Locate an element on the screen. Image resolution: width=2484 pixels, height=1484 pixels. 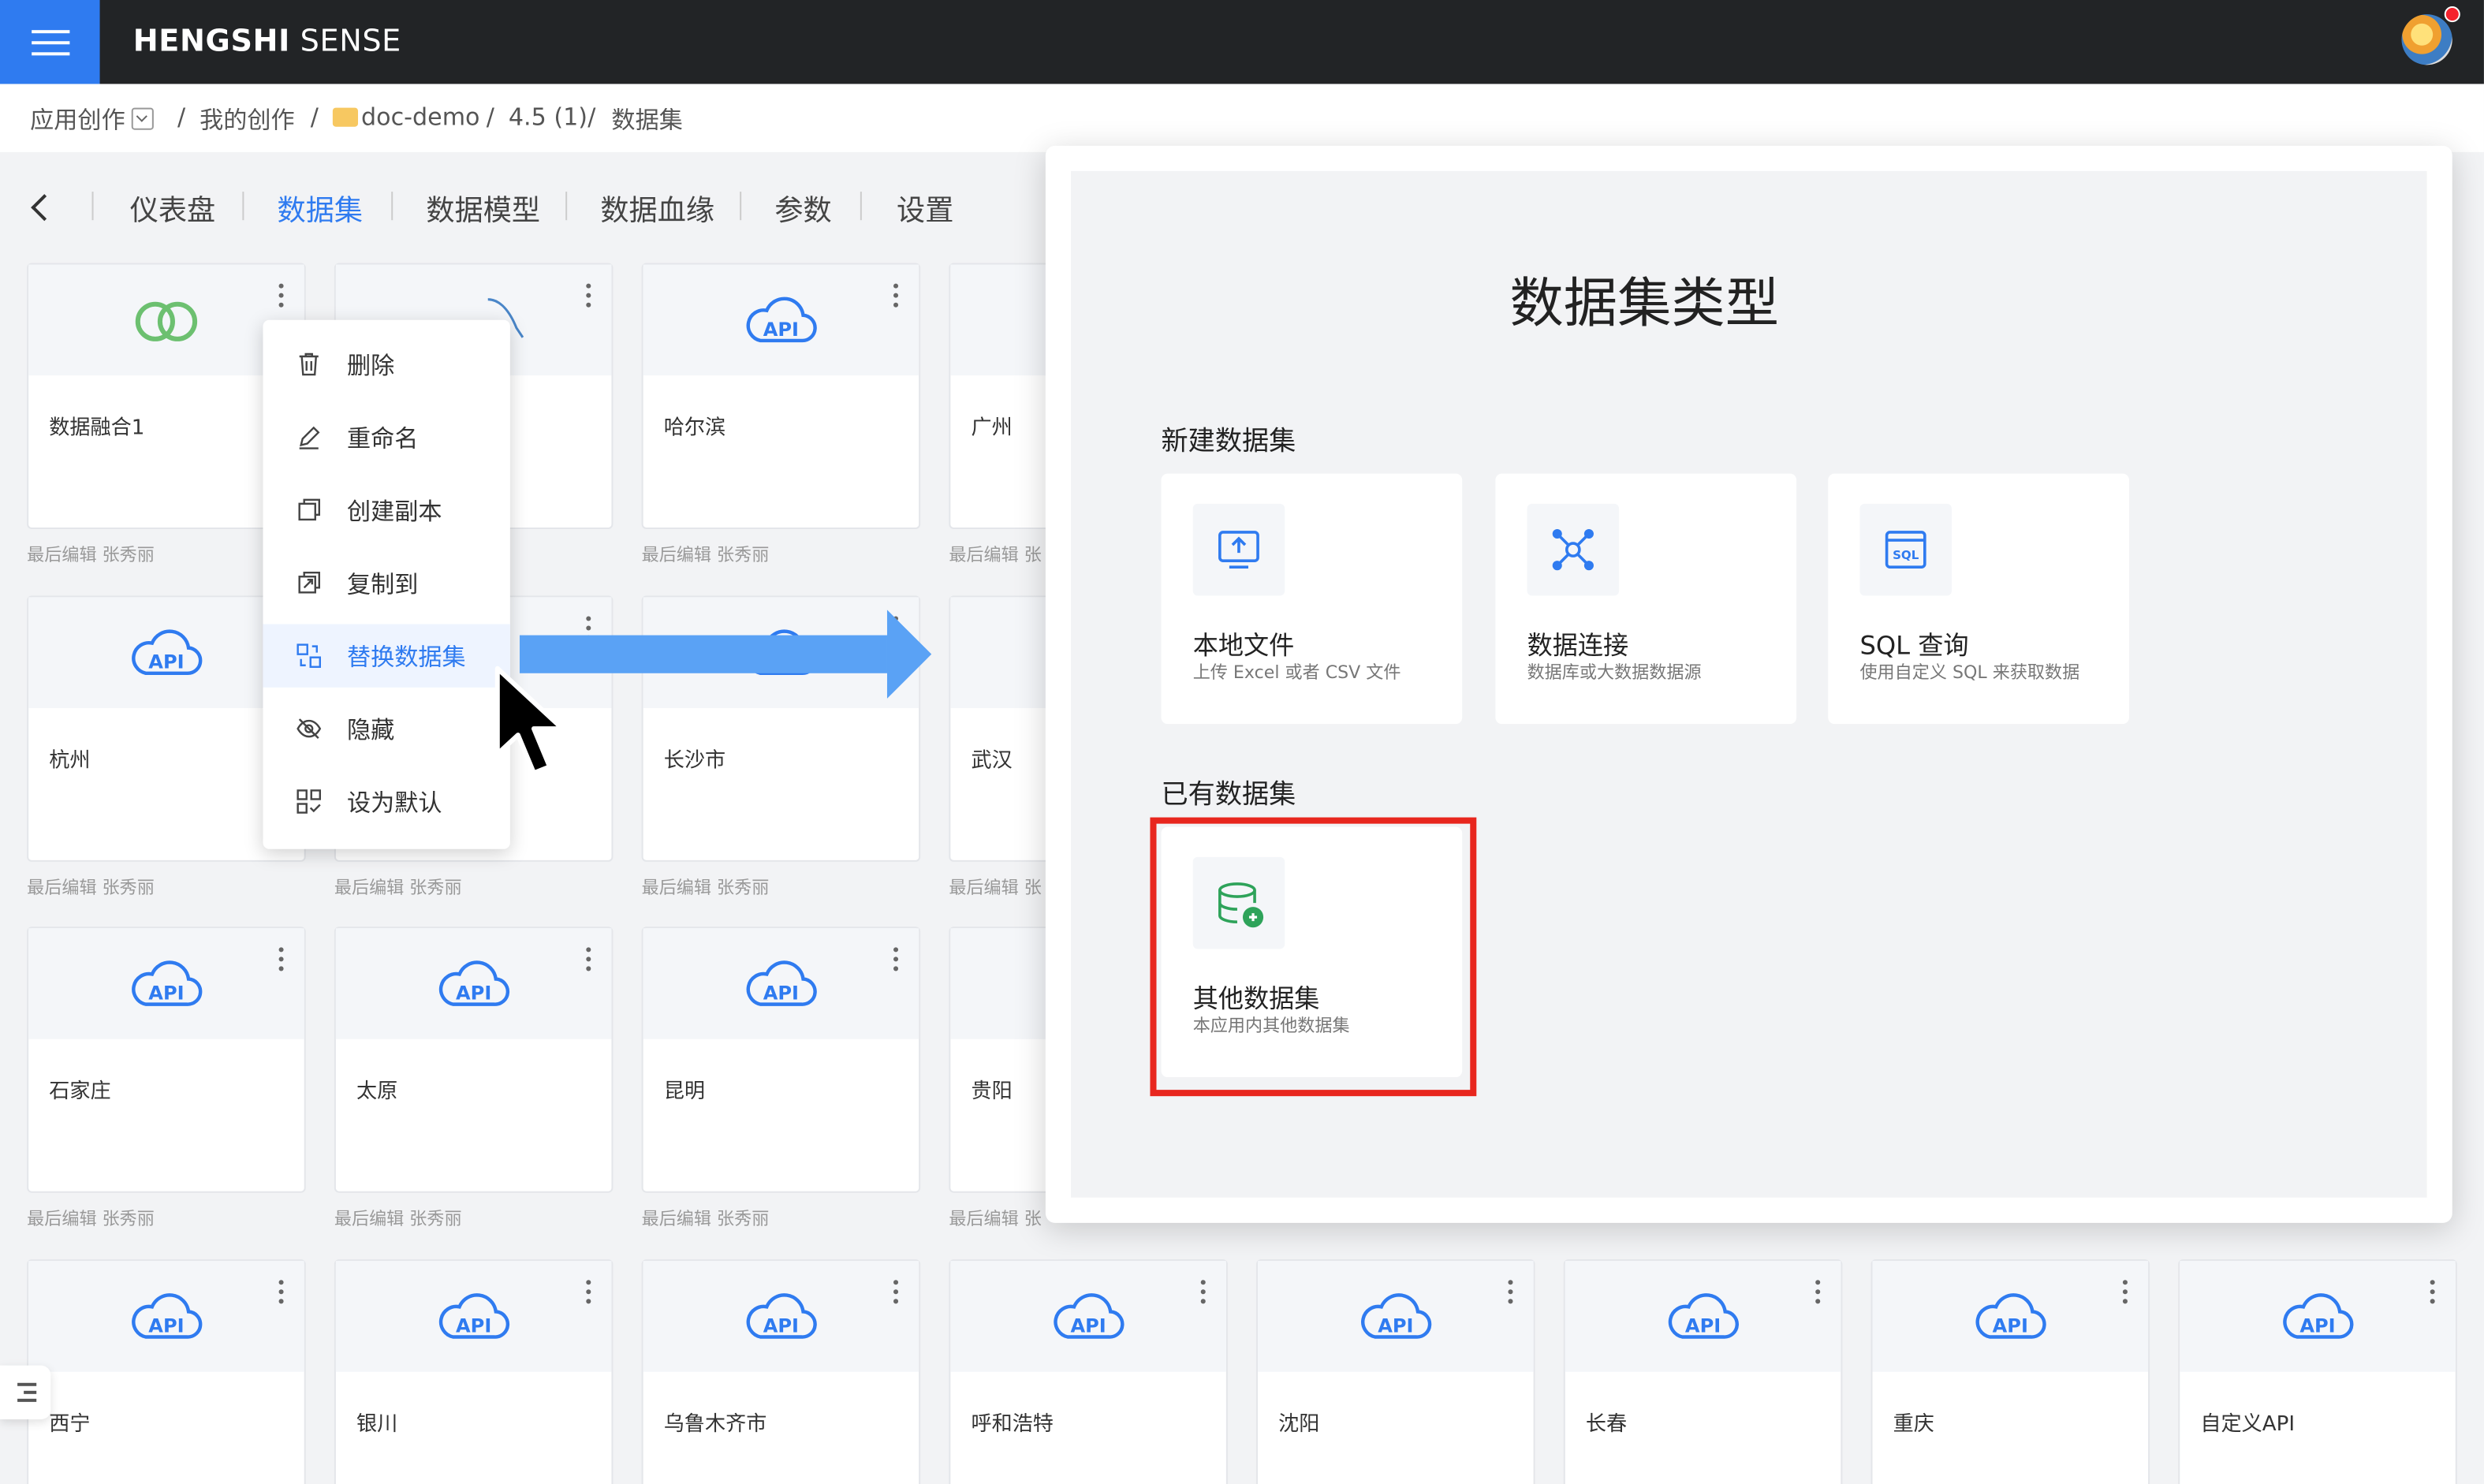
dataset-card: API 银川 is located at coordinates (474, 1371).